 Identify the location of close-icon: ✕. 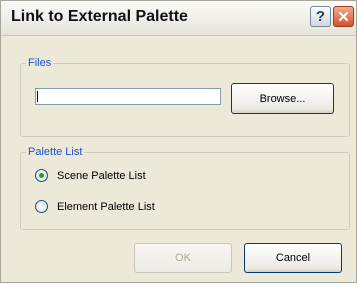
(343, 17).